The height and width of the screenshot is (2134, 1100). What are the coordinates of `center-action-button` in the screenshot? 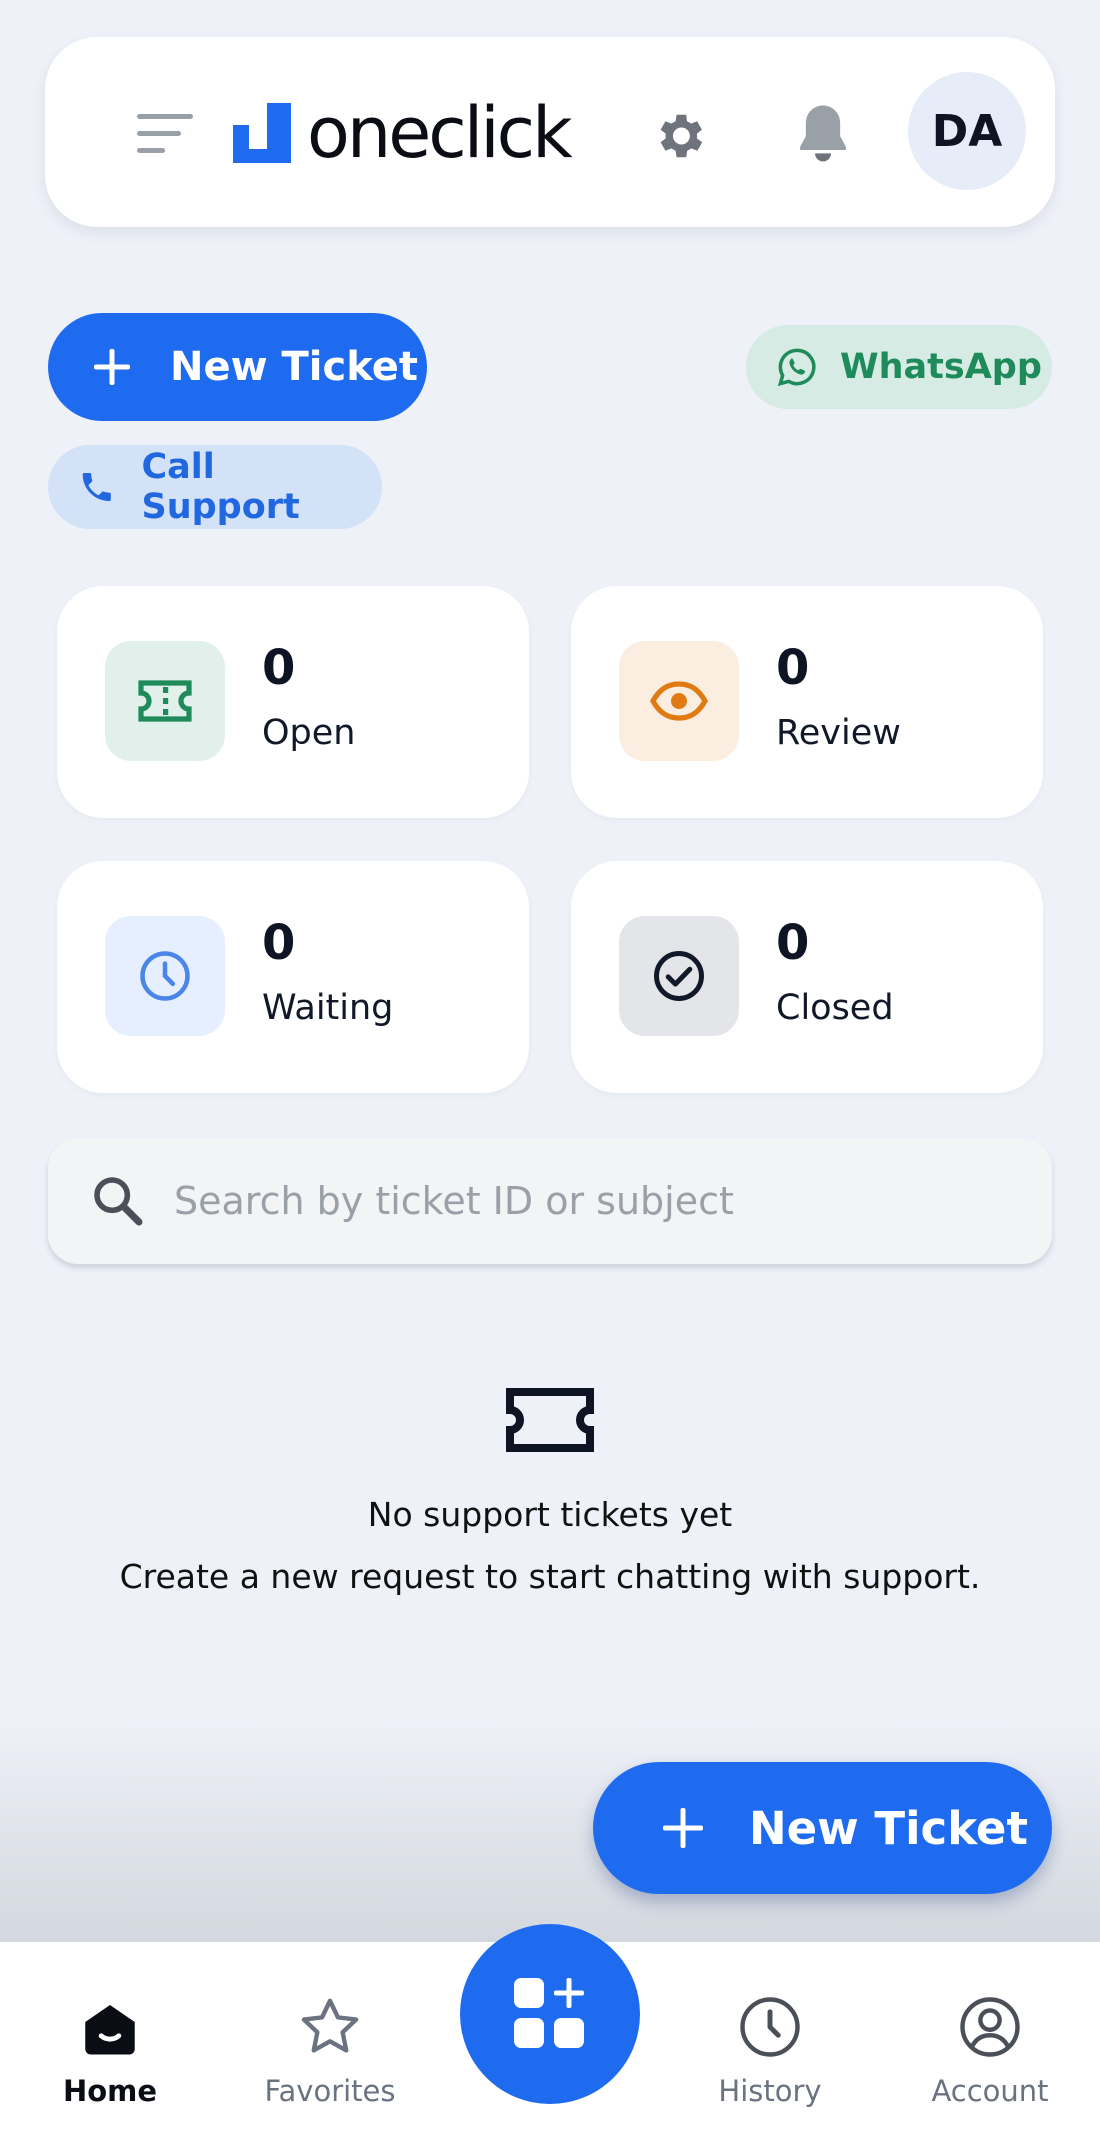 It's located at (550, 2014).